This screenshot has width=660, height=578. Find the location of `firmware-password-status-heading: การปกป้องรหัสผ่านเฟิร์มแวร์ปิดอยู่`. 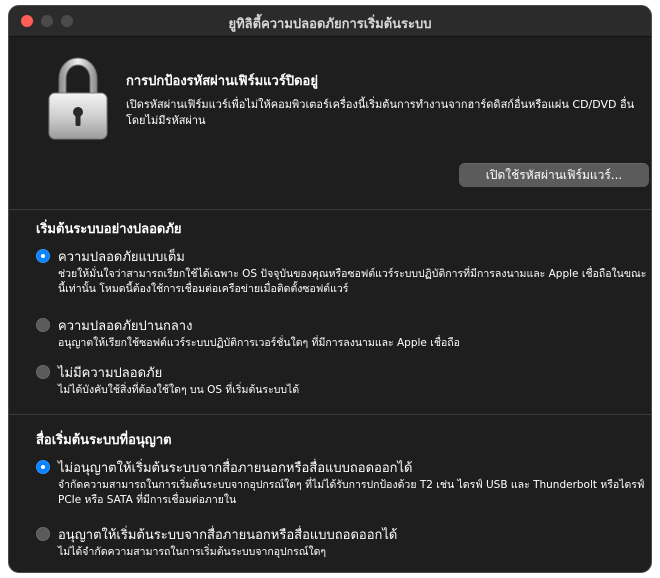

firmware-password-status-heading: การปกป้องรหัสผ่านเฟิร์มแวร์ปิดอยู่ is located at coordinates (222, 81).